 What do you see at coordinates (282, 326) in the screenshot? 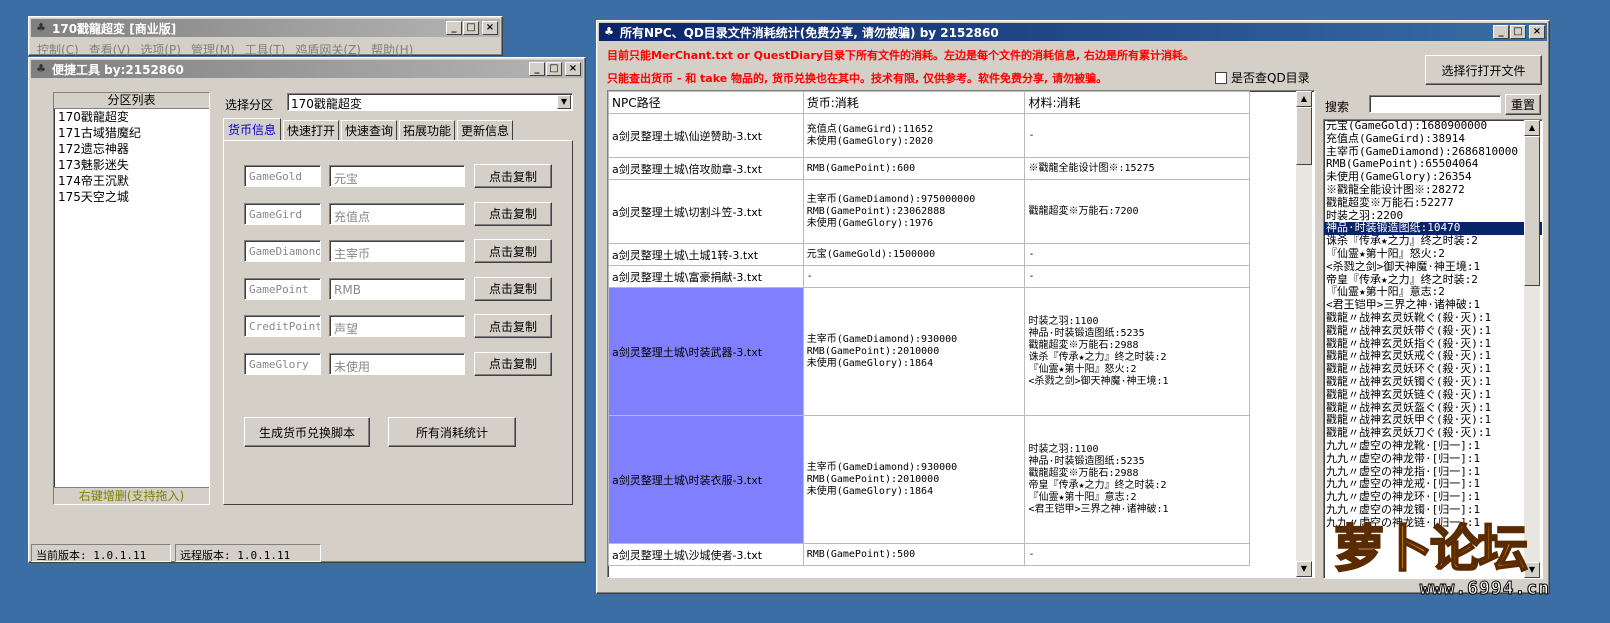
I see `currency-code-field: CreditPoint` at bounding box center [282, 326].